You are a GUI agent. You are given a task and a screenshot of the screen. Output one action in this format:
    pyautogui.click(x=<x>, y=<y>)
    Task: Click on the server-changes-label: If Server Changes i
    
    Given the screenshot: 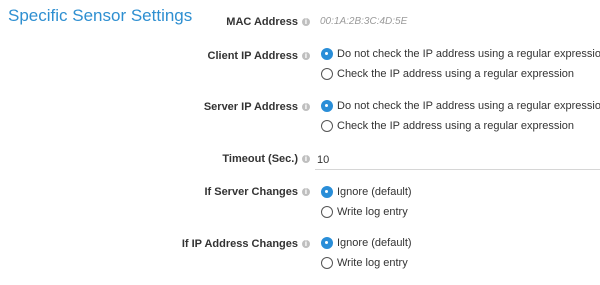 What is the action you would take?
    pyautogui.click(x=257, y=192)
    